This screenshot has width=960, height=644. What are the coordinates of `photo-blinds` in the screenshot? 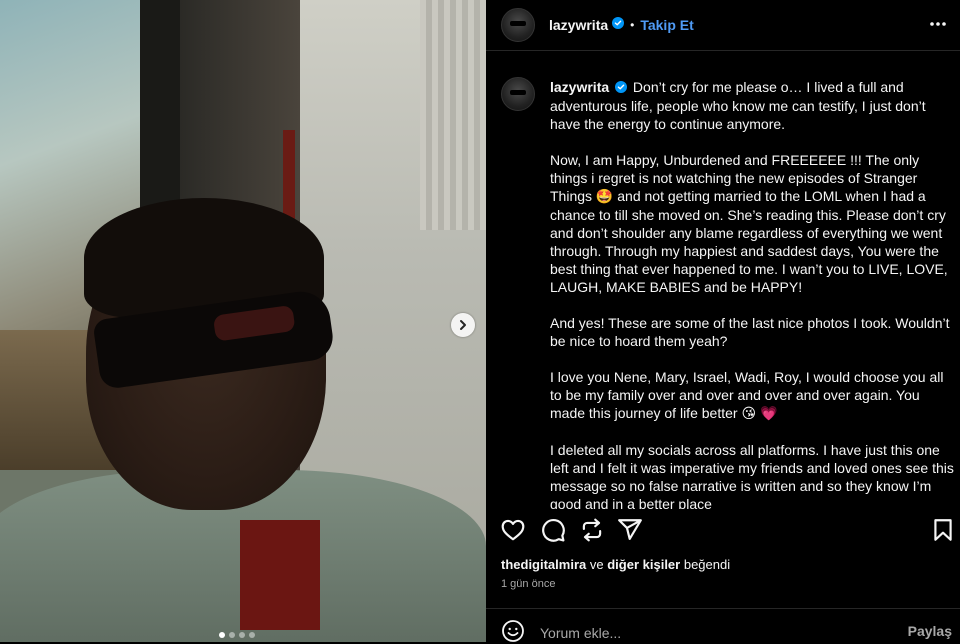 It's located at (453, 115).